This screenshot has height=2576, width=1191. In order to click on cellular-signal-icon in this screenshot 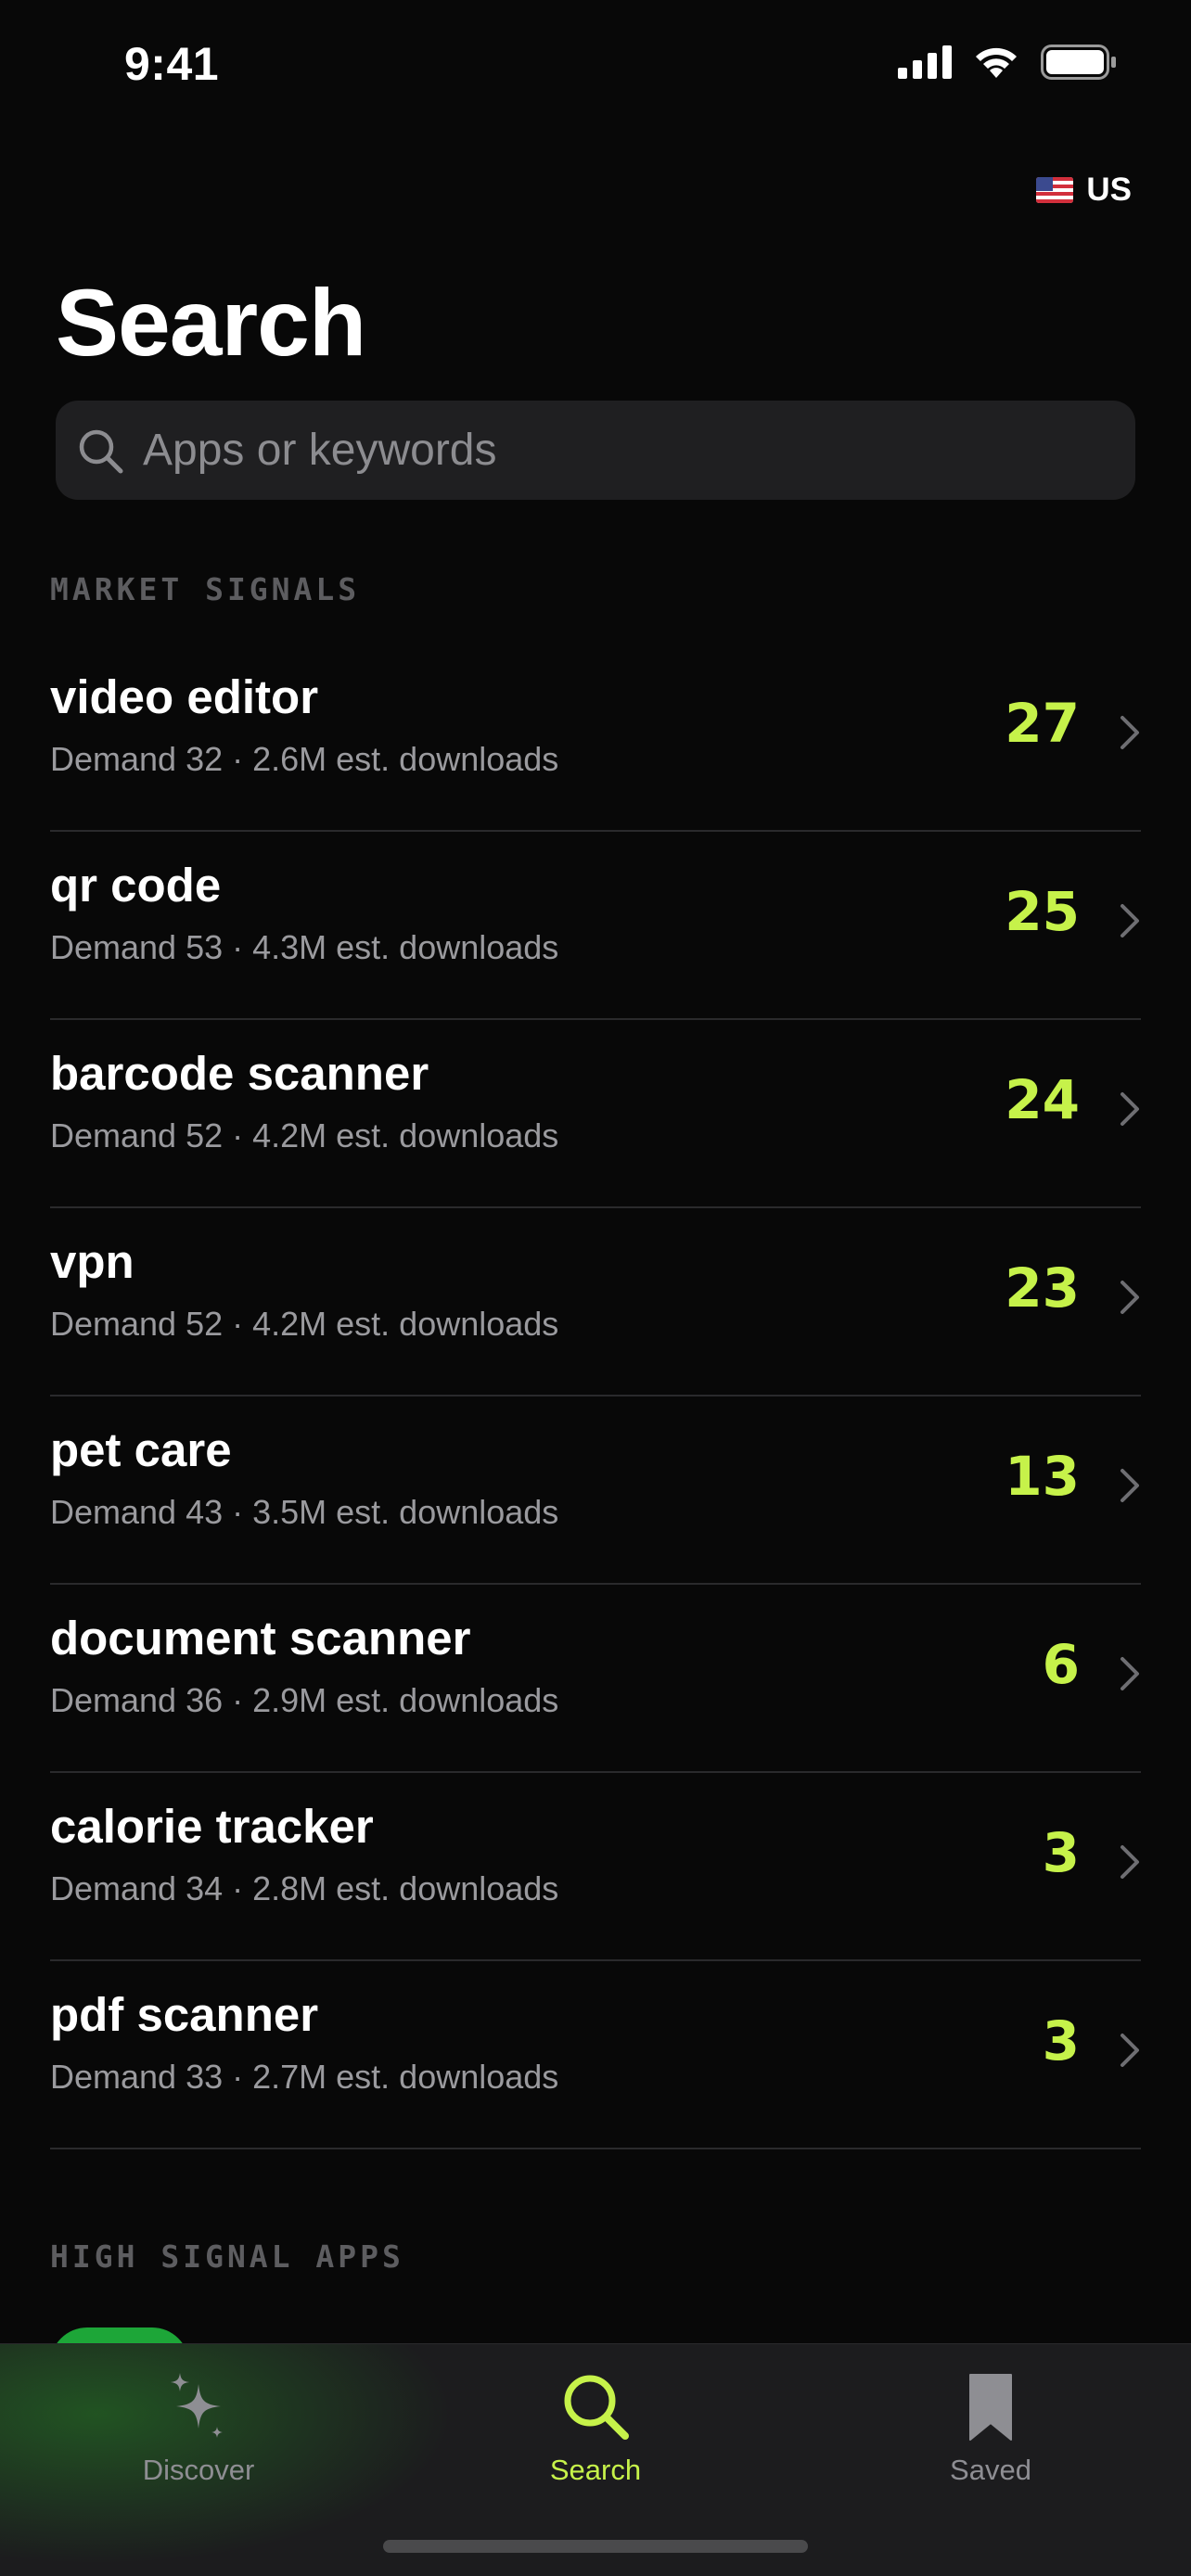, I will do `click(925, 62)`.